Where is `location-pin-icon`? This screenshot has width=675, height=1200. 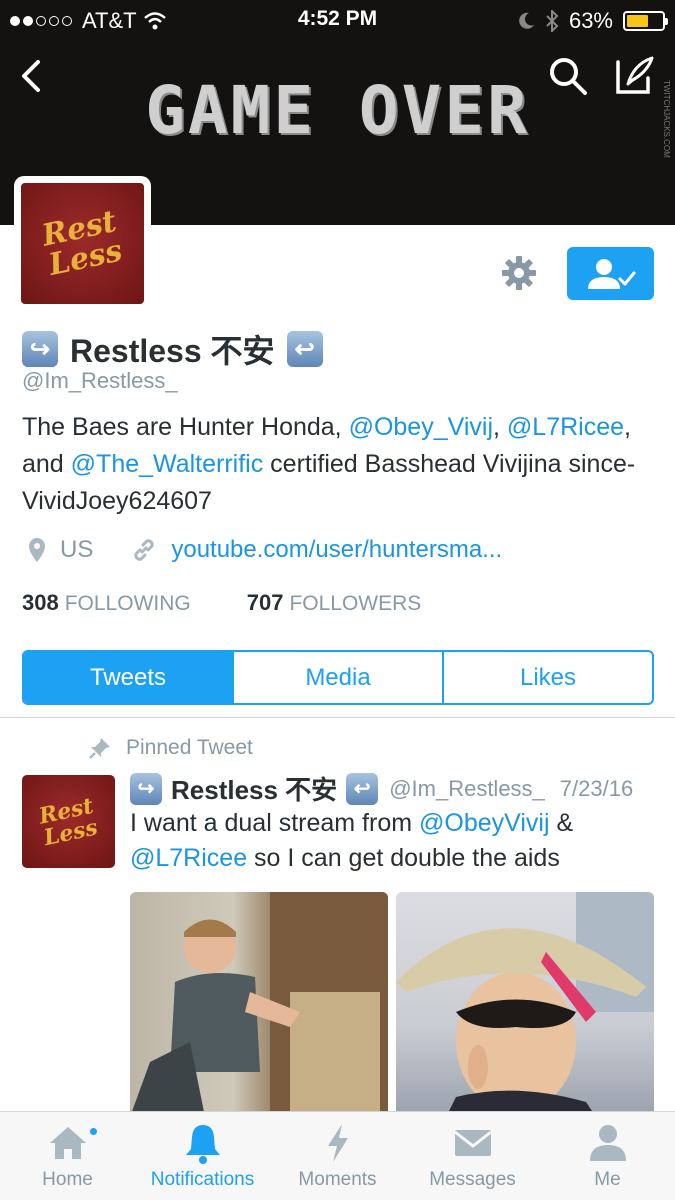 location-pin-icon is located at coordinates (37, 550).